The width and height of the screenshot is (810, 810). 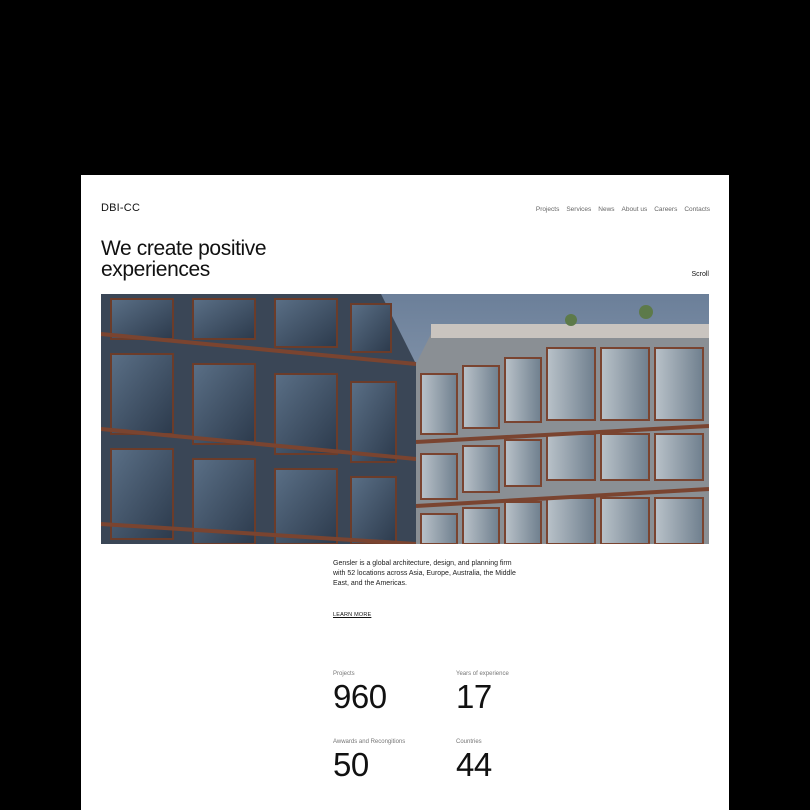 I want to click on stat-value: 17, so click(x=474, y=696).